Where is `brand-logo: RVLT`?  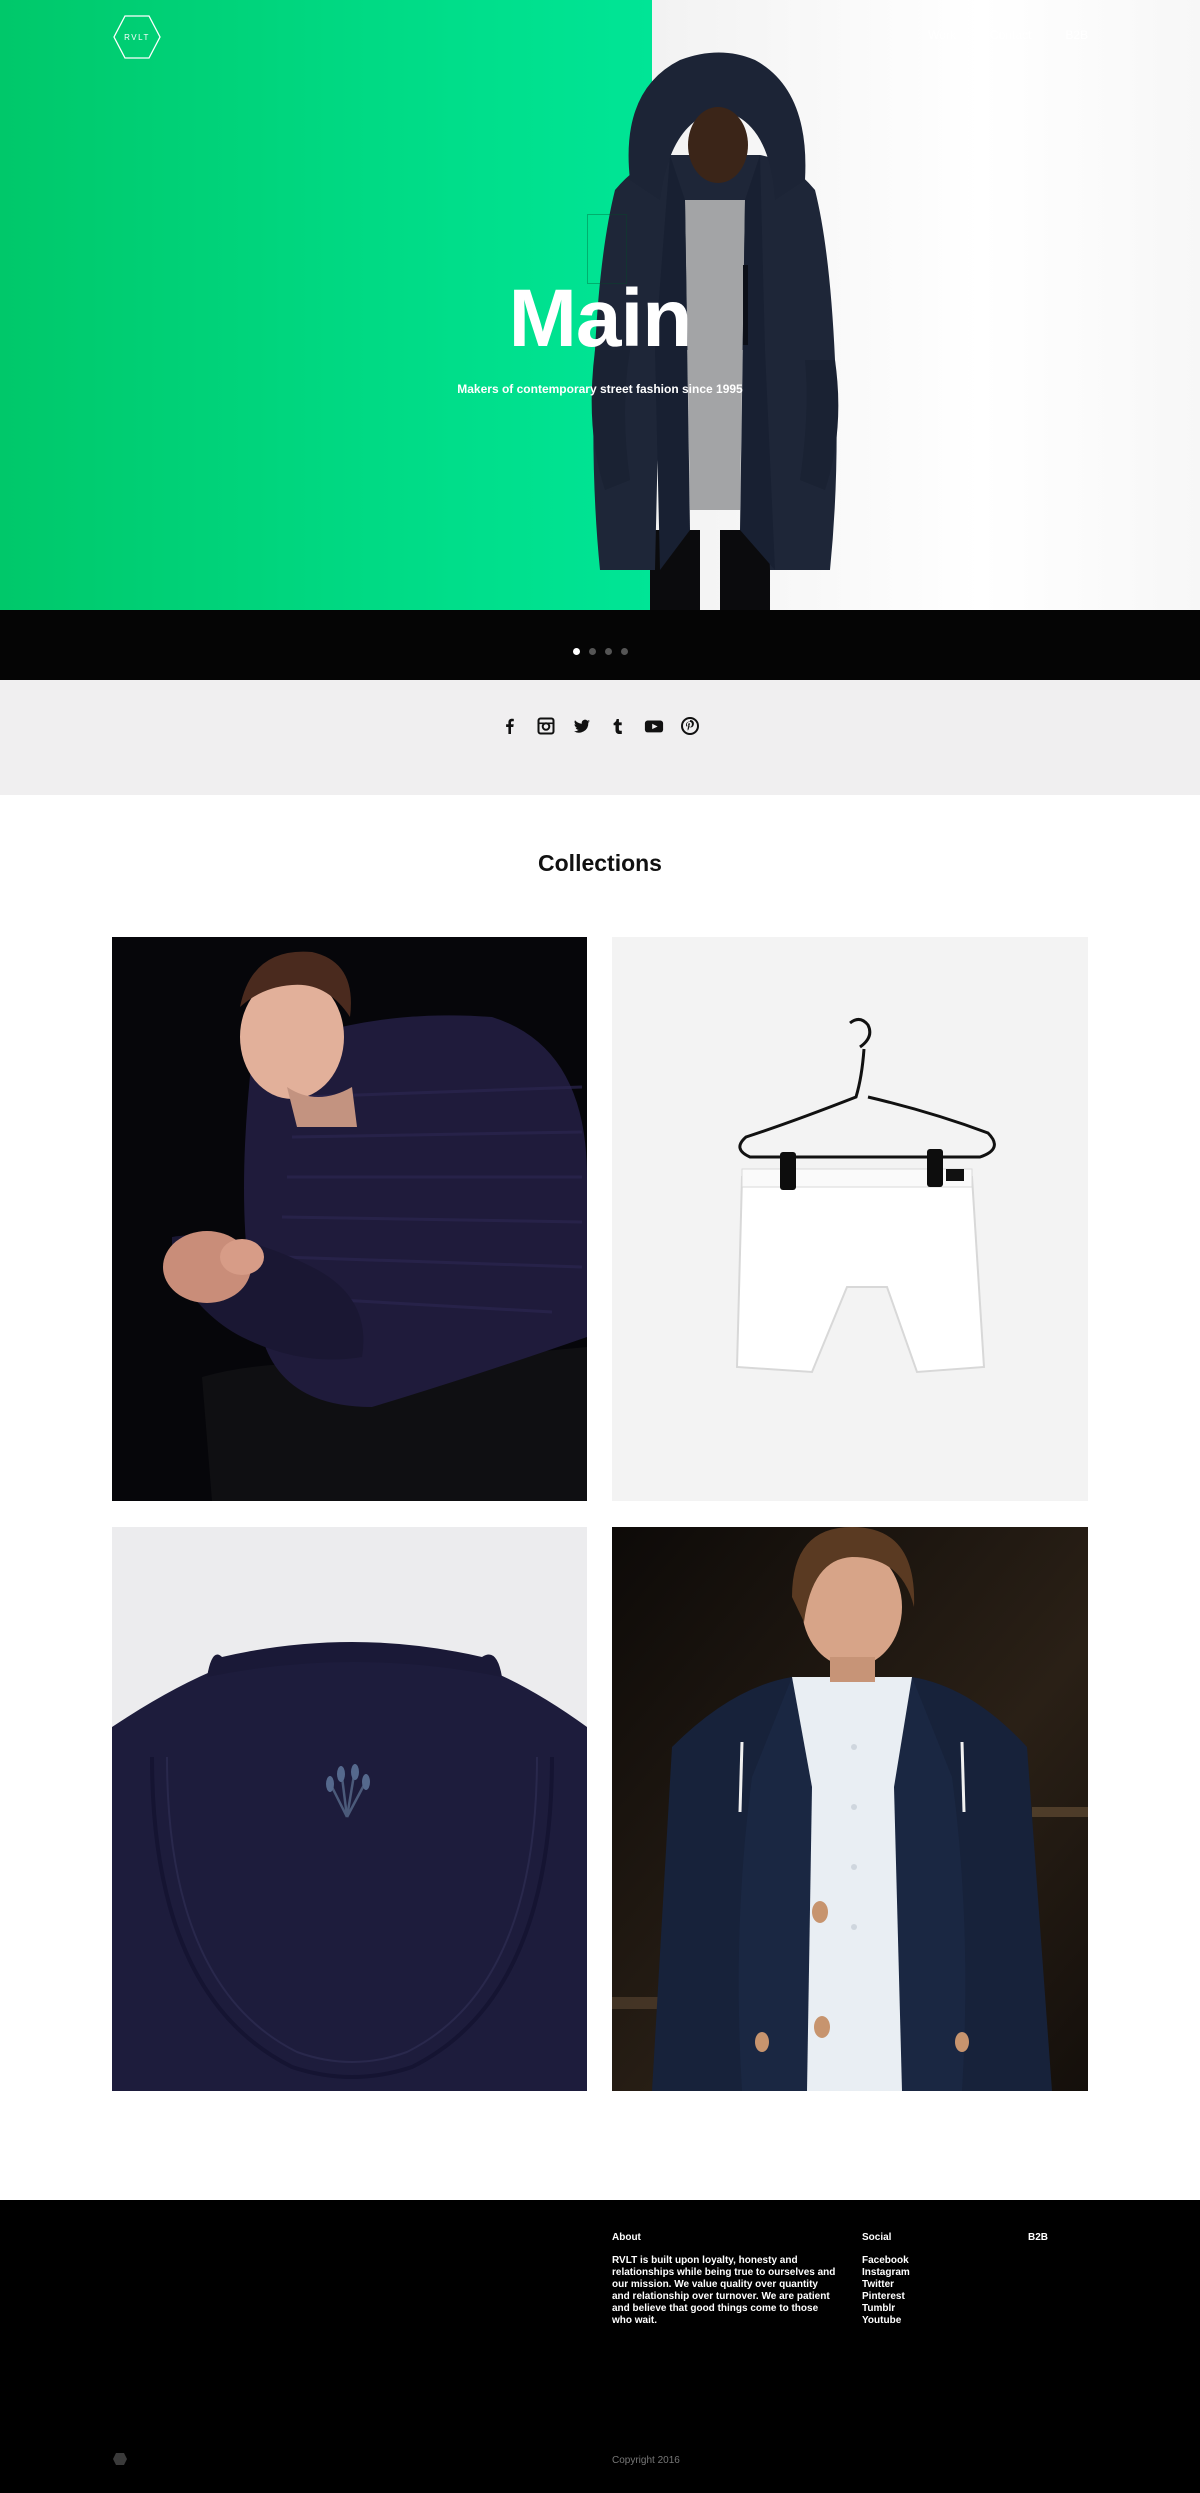 brand-logo: RVLT is located at coordinates (137, 37).